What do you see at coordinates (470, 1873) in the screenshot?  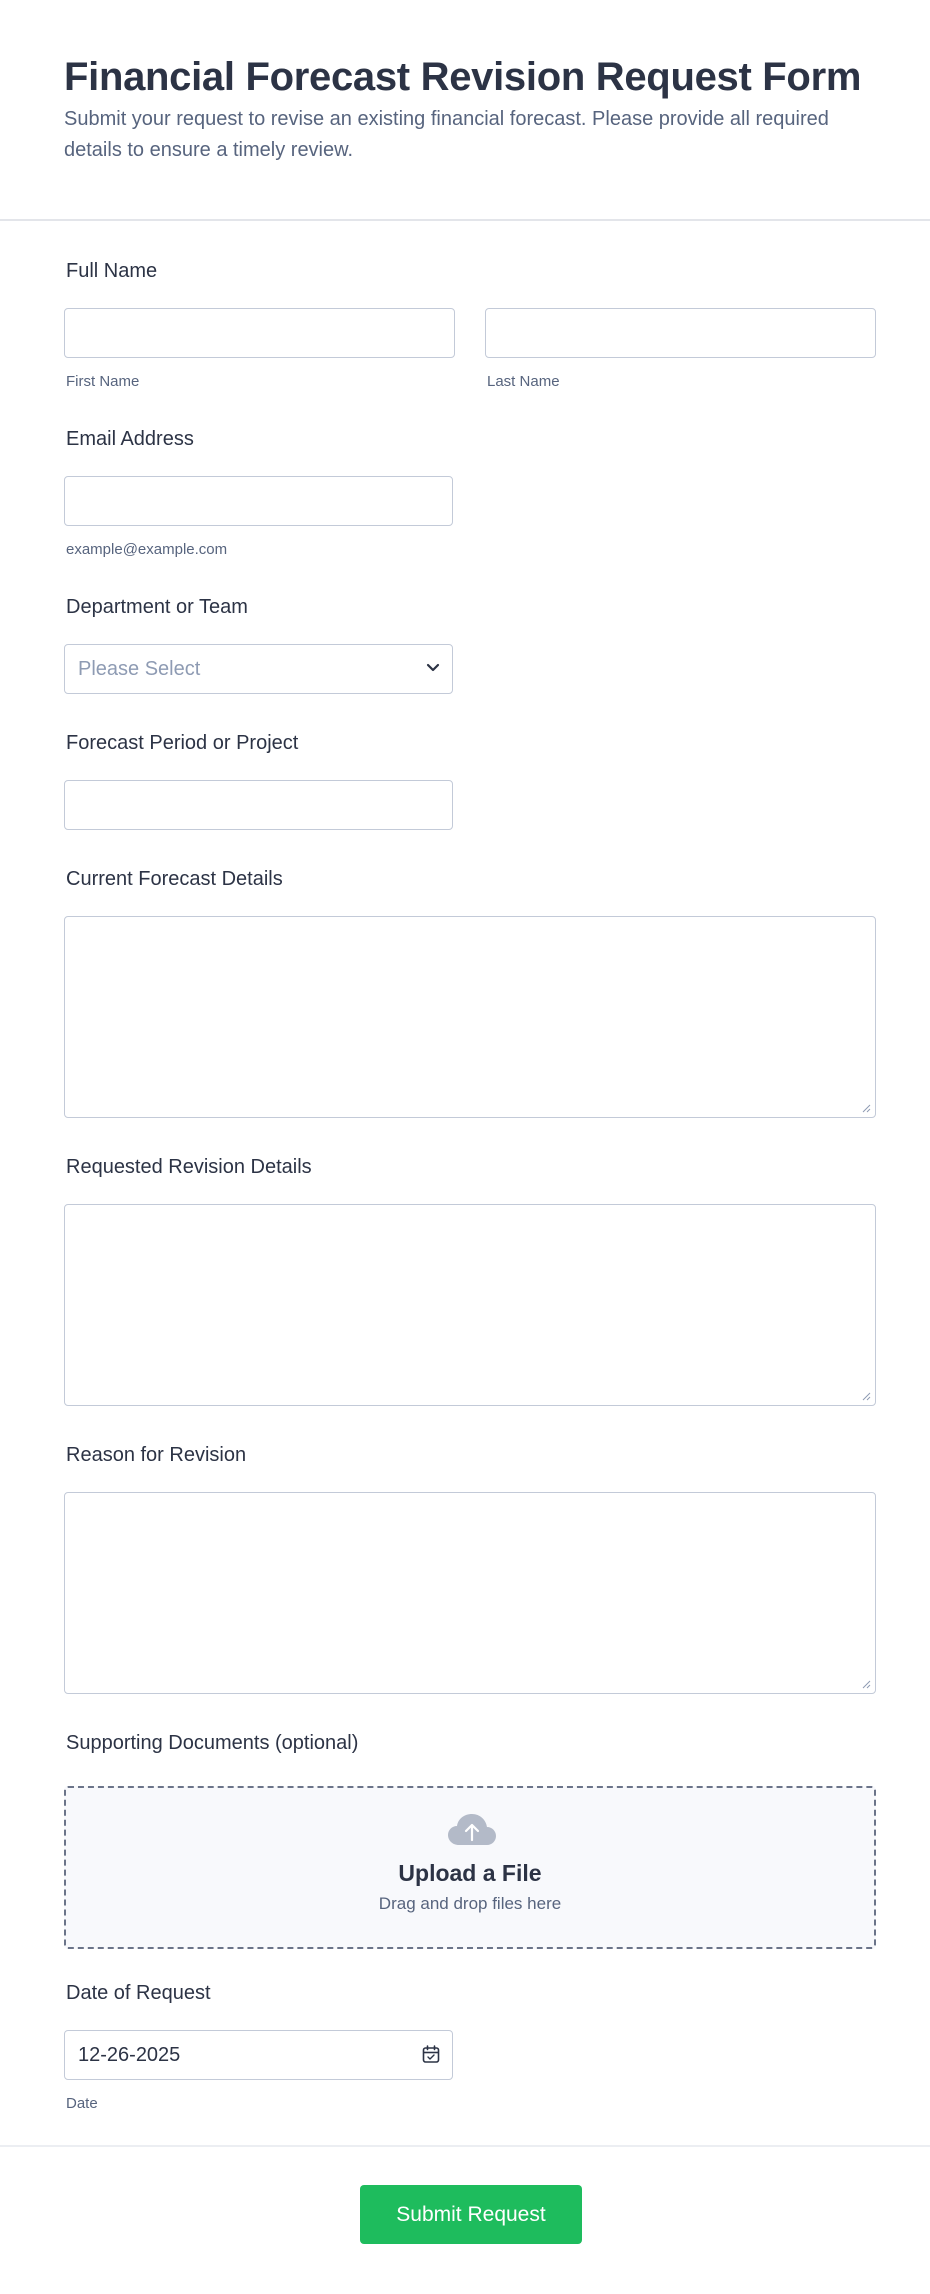 I see `upload-title: Upload a File` at bounding box center [470, 1873].